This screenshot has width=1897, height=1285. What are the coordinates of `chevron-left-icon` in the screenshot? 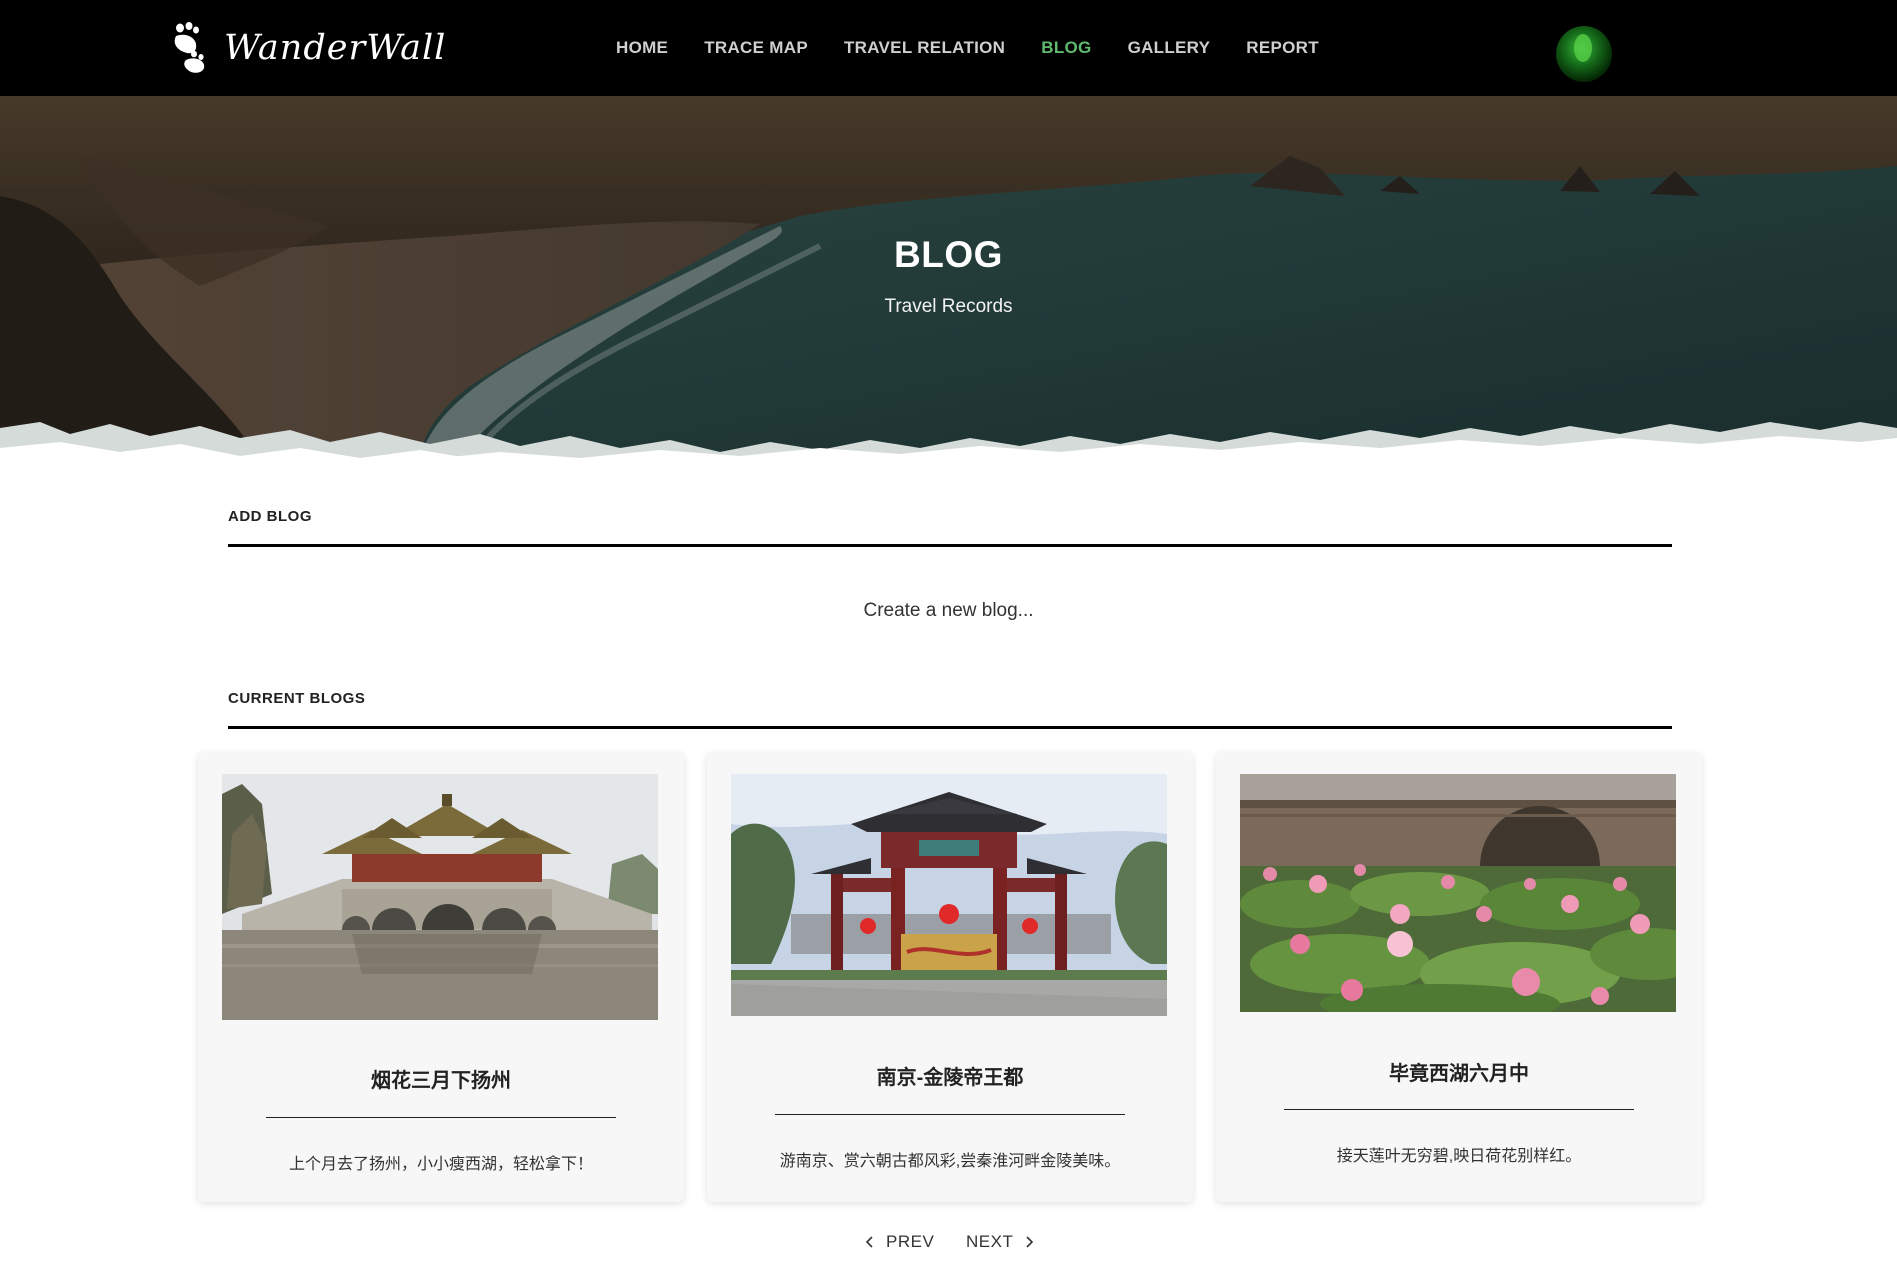 It's located at (869, 1242).